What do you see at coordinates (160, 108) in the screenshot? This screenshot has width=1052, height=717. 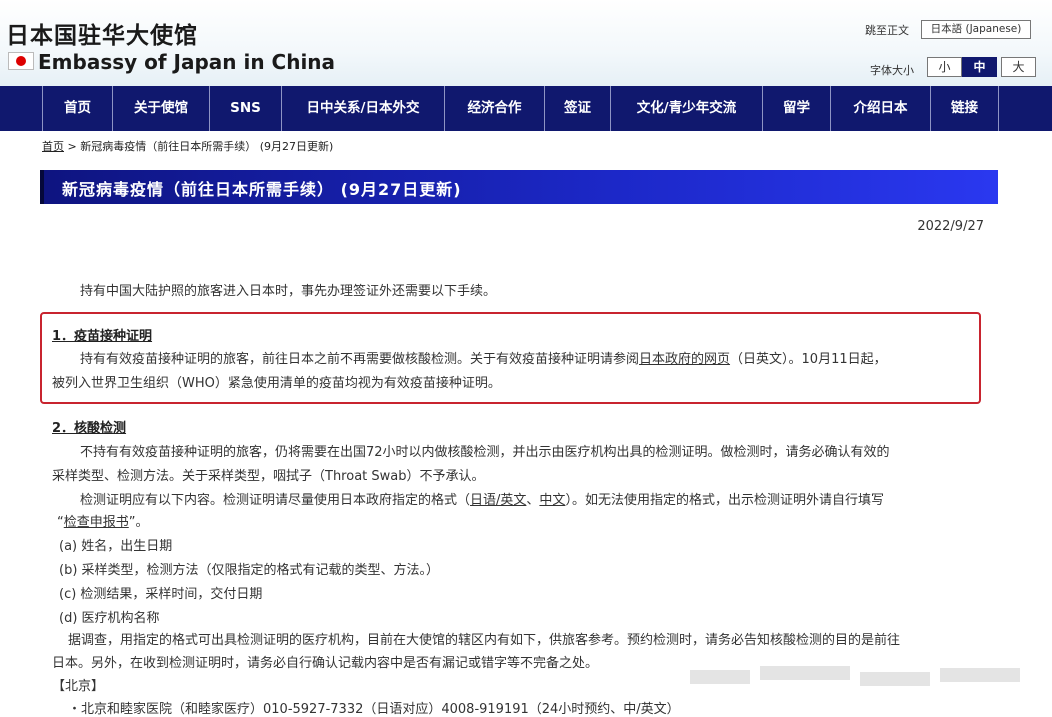 I see `nav-item-about: 关于使馆` at bounding box center [160, 108].